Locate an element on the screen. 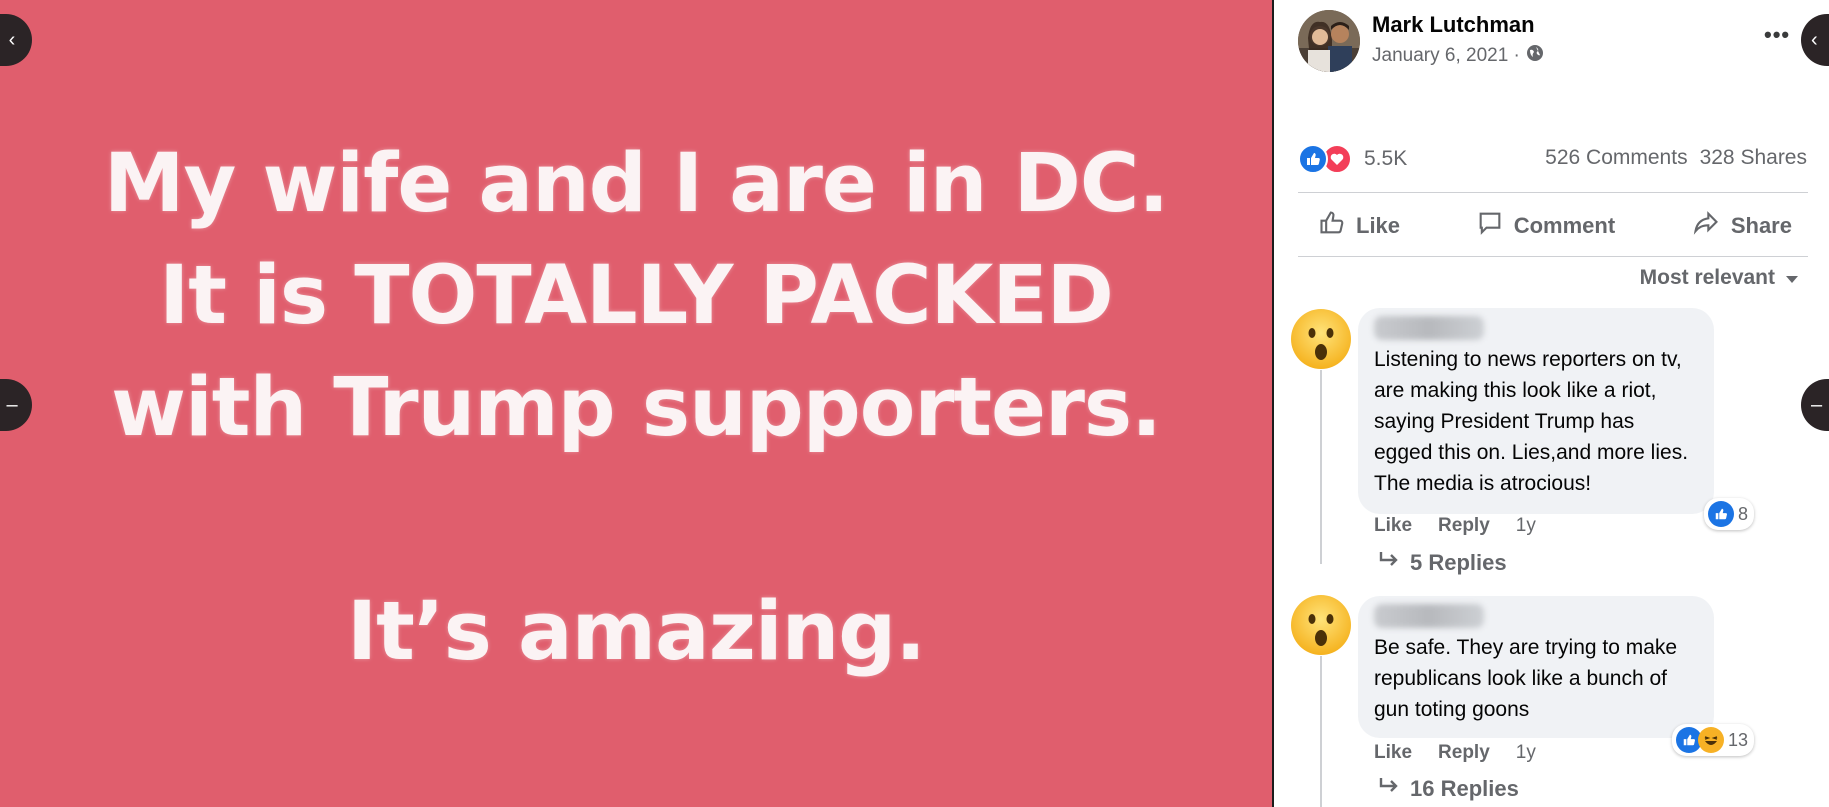 The image size is (1829, 807). replies-count: 5 Replies is located at coordinates (1458, 562).